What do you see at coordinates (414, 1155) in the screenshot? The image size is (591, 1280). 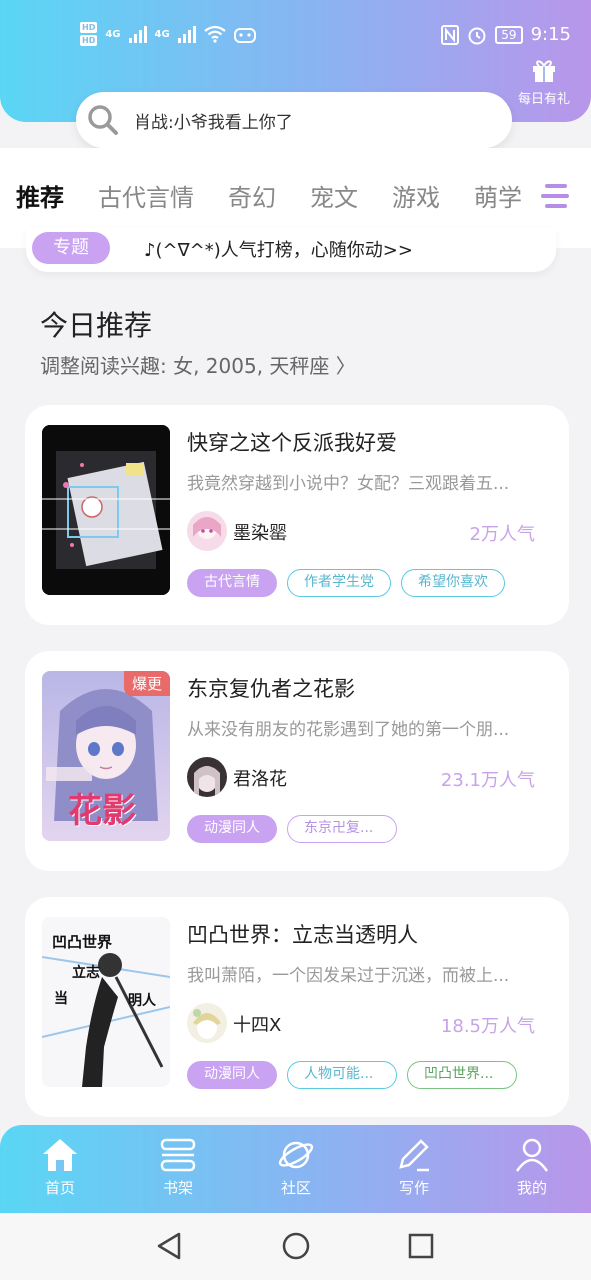 I see `pencil-icon` at bounding box center [414, 1155].